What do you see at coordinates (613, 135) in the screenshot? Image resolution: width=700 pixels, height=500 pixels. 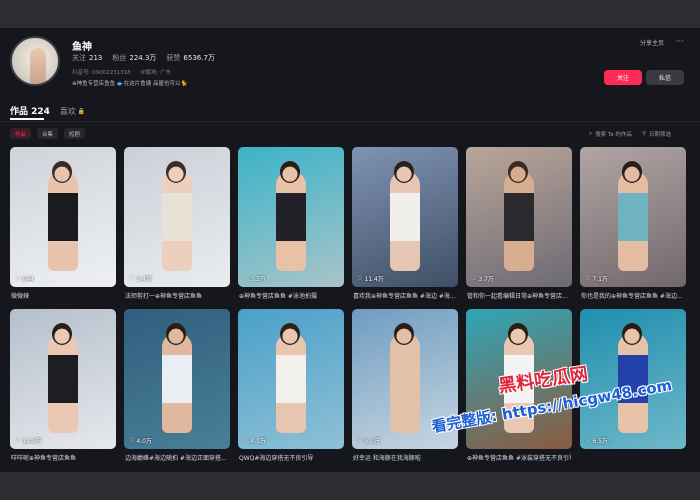 I see `search-works-label: 搜索 Ta 的作品` at bounding box center [613, 135].